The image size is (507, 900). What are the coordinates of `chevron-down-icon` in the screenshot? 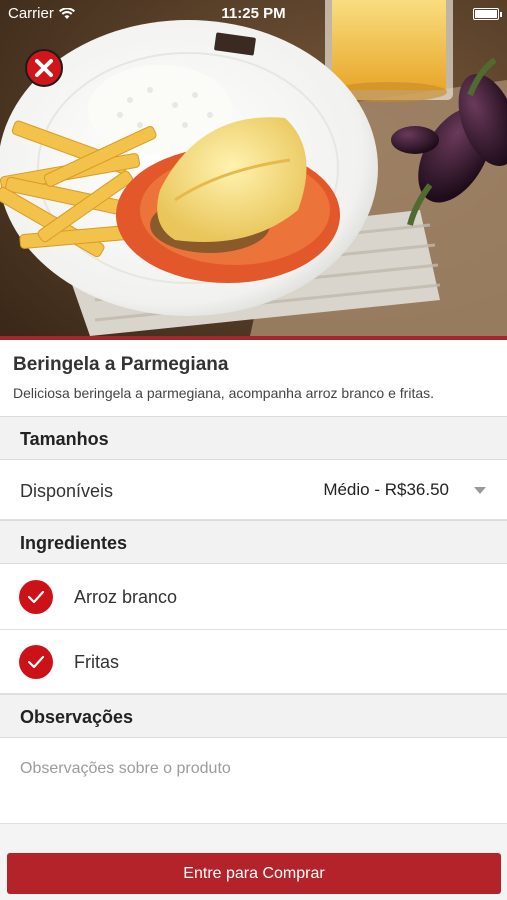 It's located at (480, 490).